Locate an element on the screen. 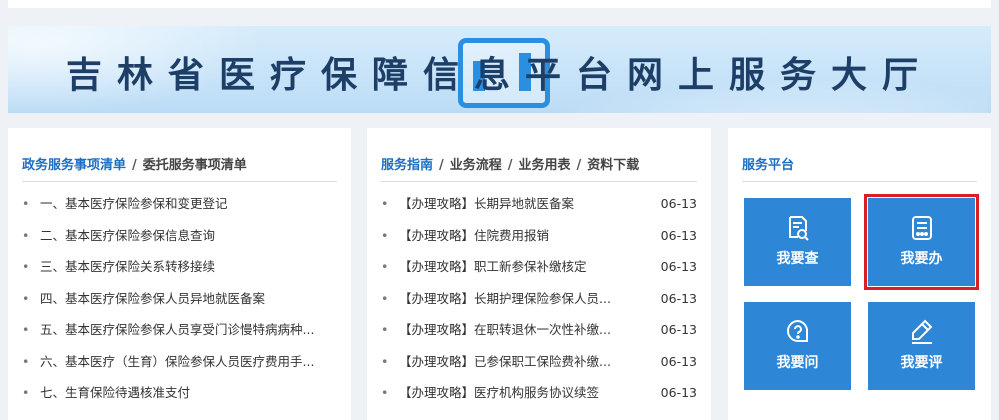  list-item: • 四、基本医疗保险参保人员异地就医备案 is located at coordinates (179, 299).